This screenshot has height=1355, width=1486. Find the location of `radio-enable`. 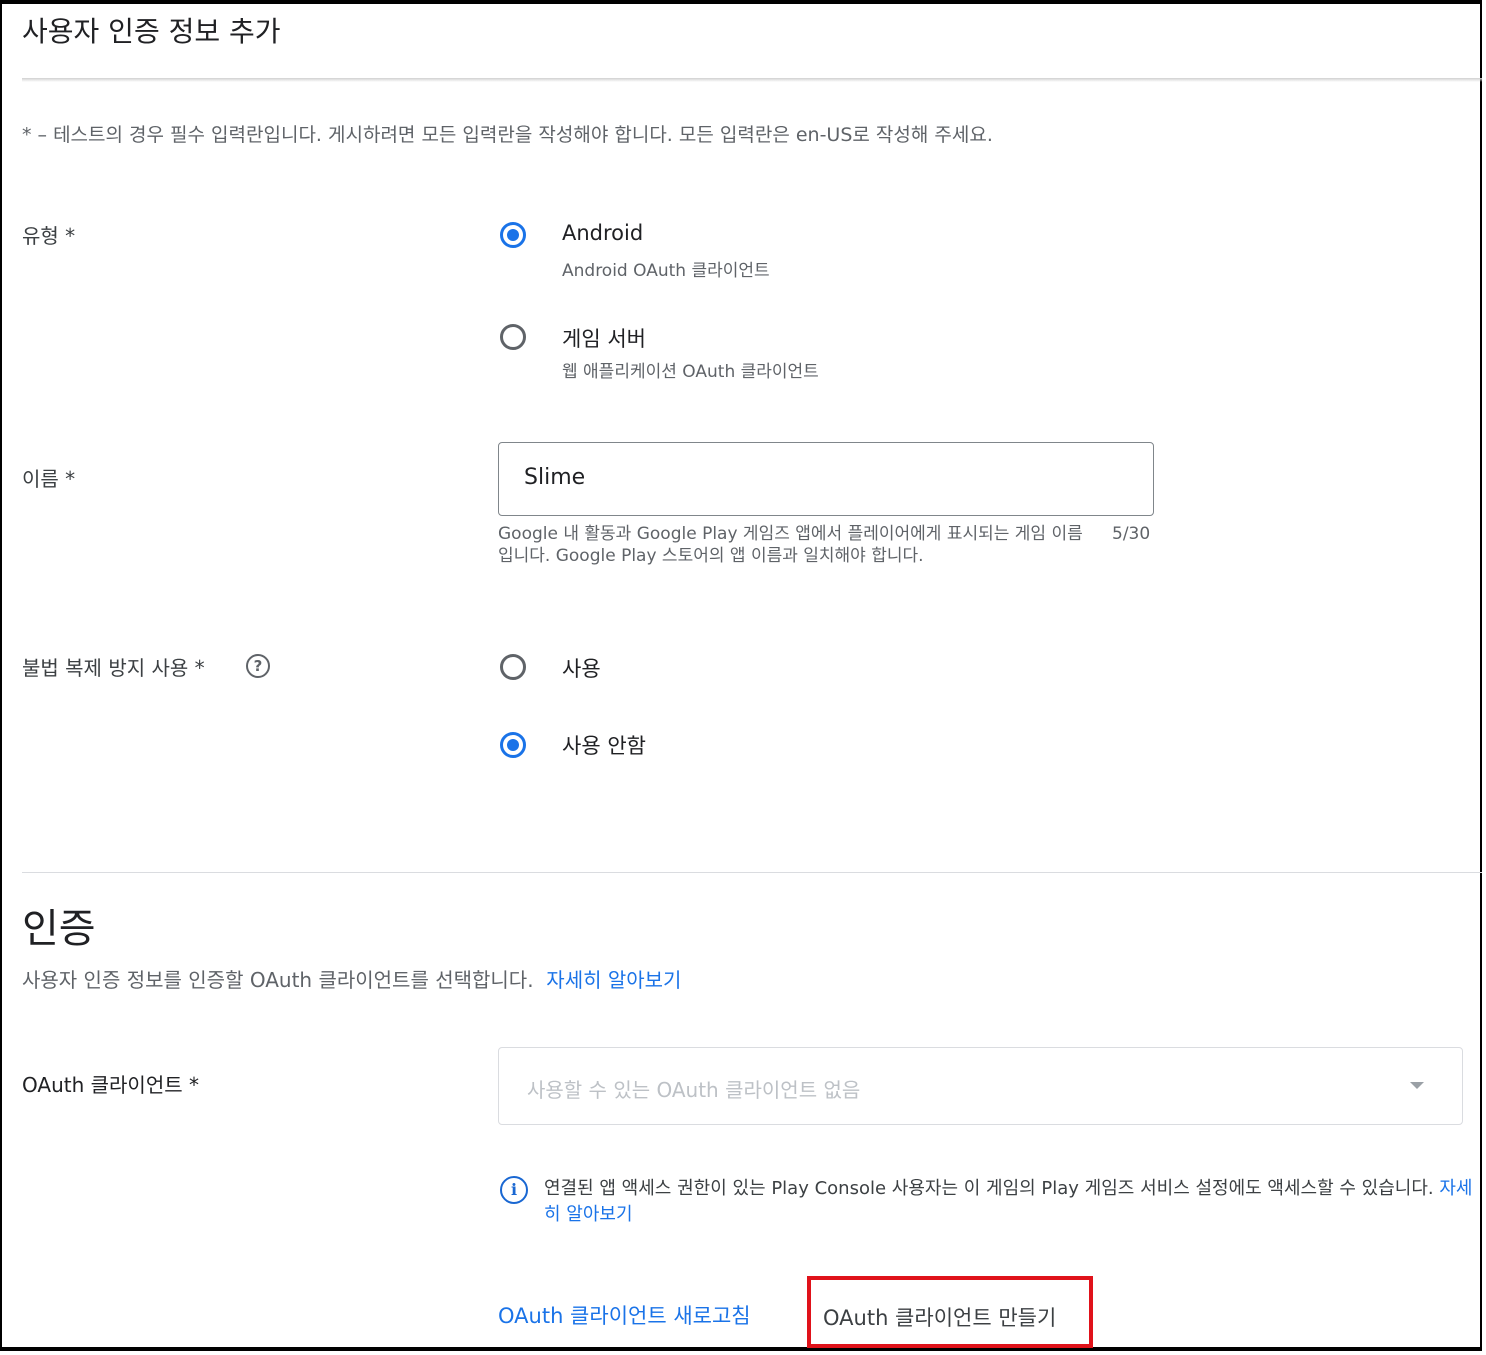

radio-enable is located at coordinates (513, 667).